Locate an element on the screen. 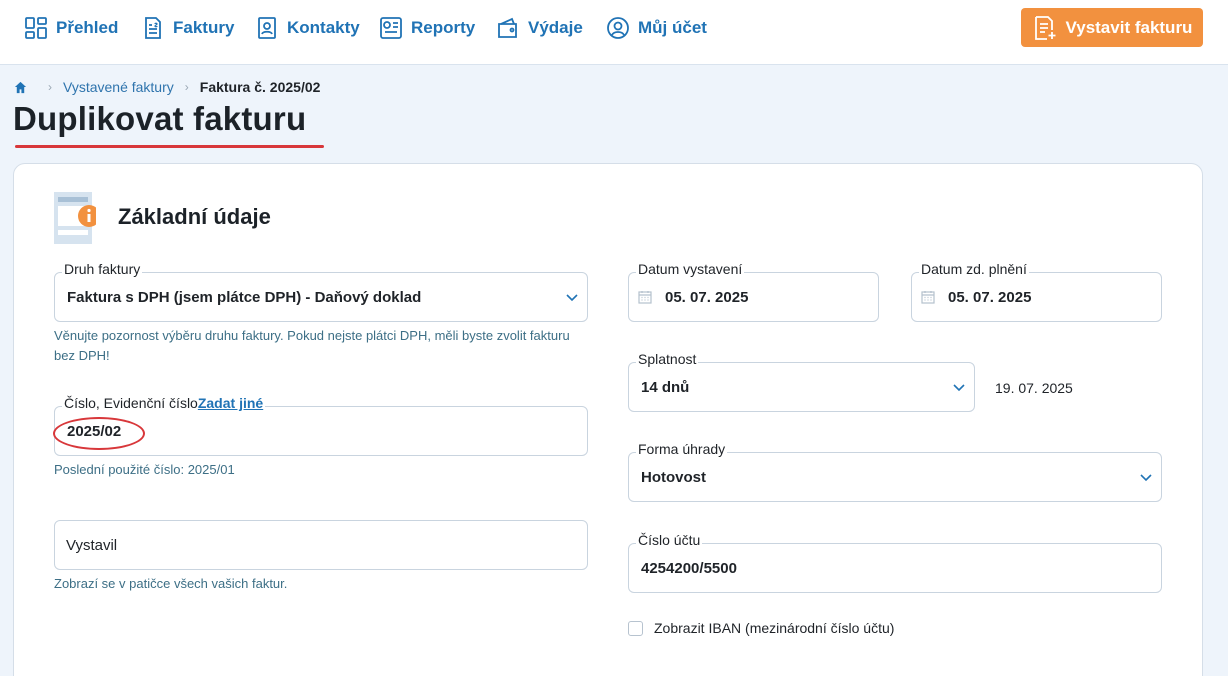 This screenshot has width=1228, height=676. show-iban-label: Zobrazit IBAN (mezinárodní číslo účtu) is located at coordinates (774, 628).